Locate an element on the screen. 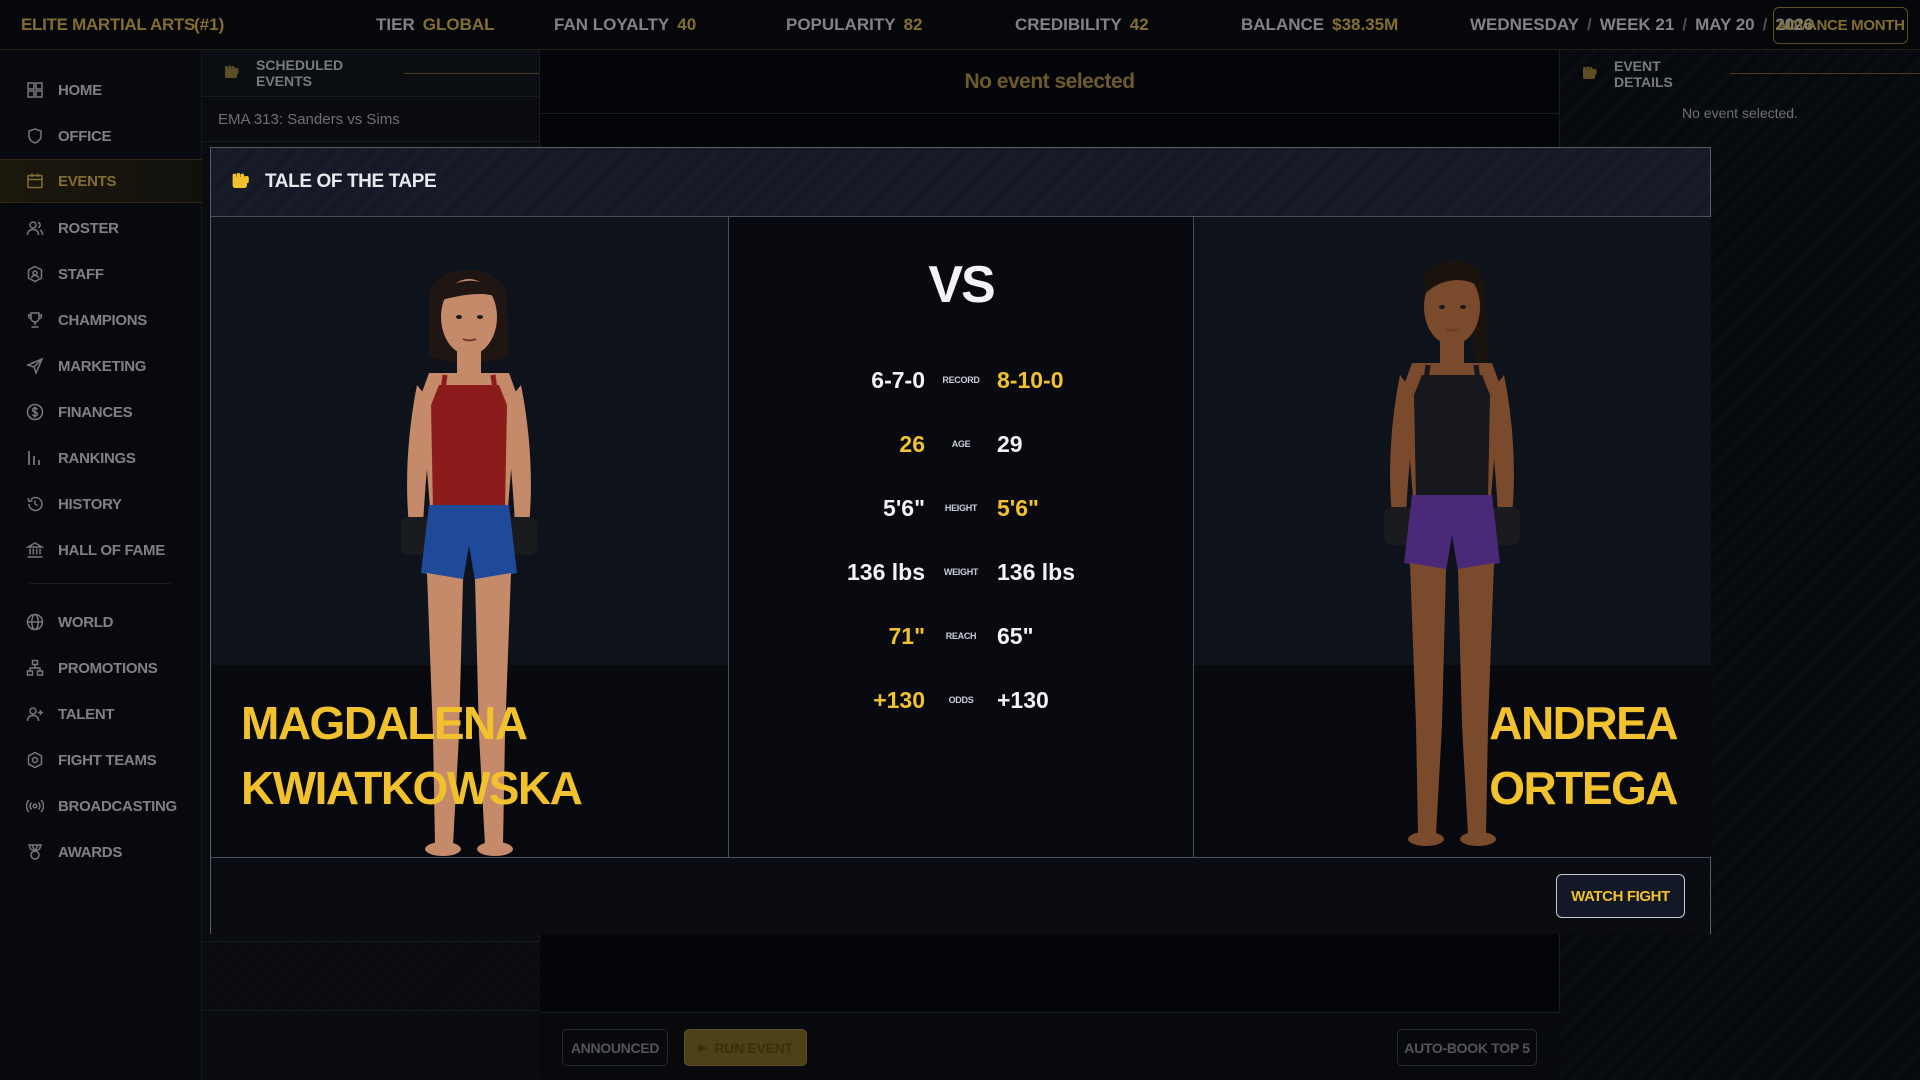 The width and height of the screenshot is (1920, 1080). fighter-first-name: ANDREA is located at coordinates (1583, 723).